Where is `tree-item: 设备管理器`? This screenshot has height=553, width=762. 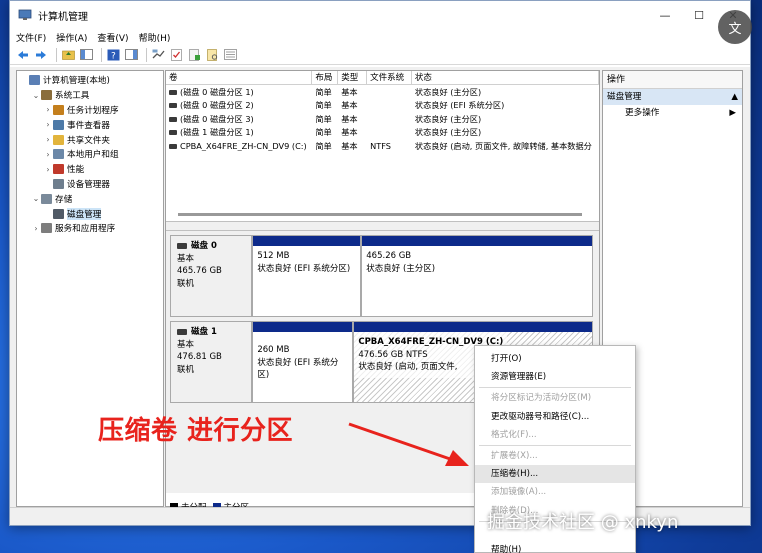 tree-item: 设备管理器 is located at coordinates (90, 184).